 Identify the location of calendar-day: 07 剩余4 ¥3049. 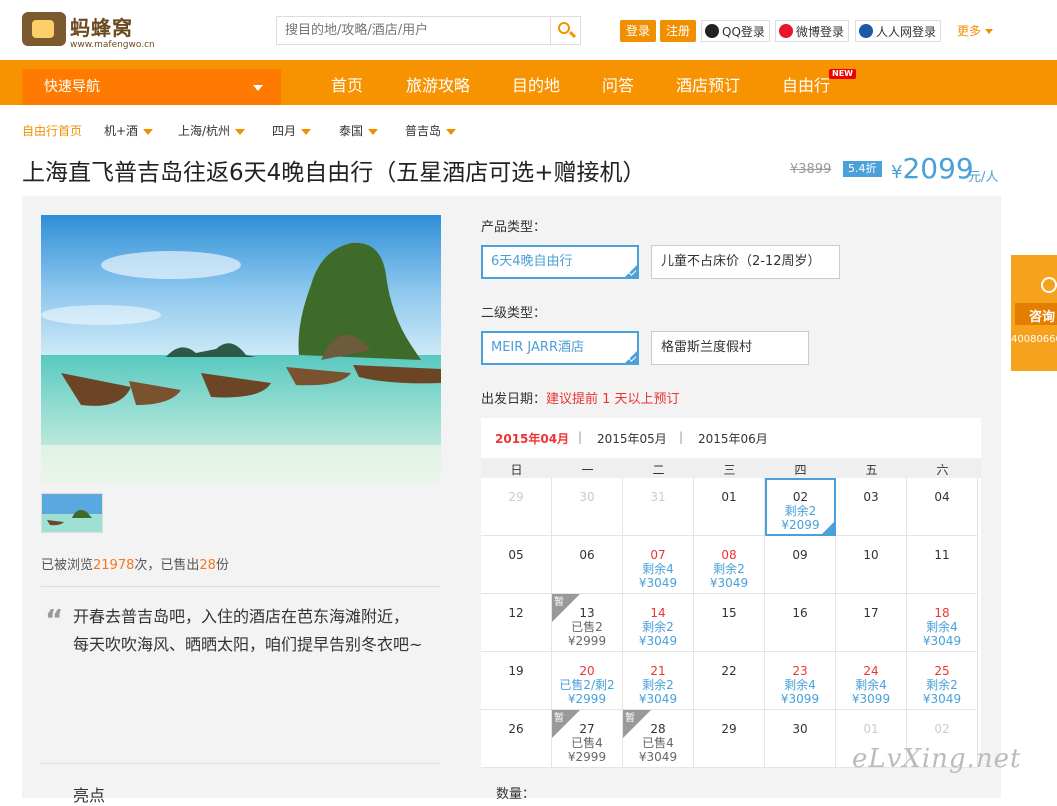
(658, 565).